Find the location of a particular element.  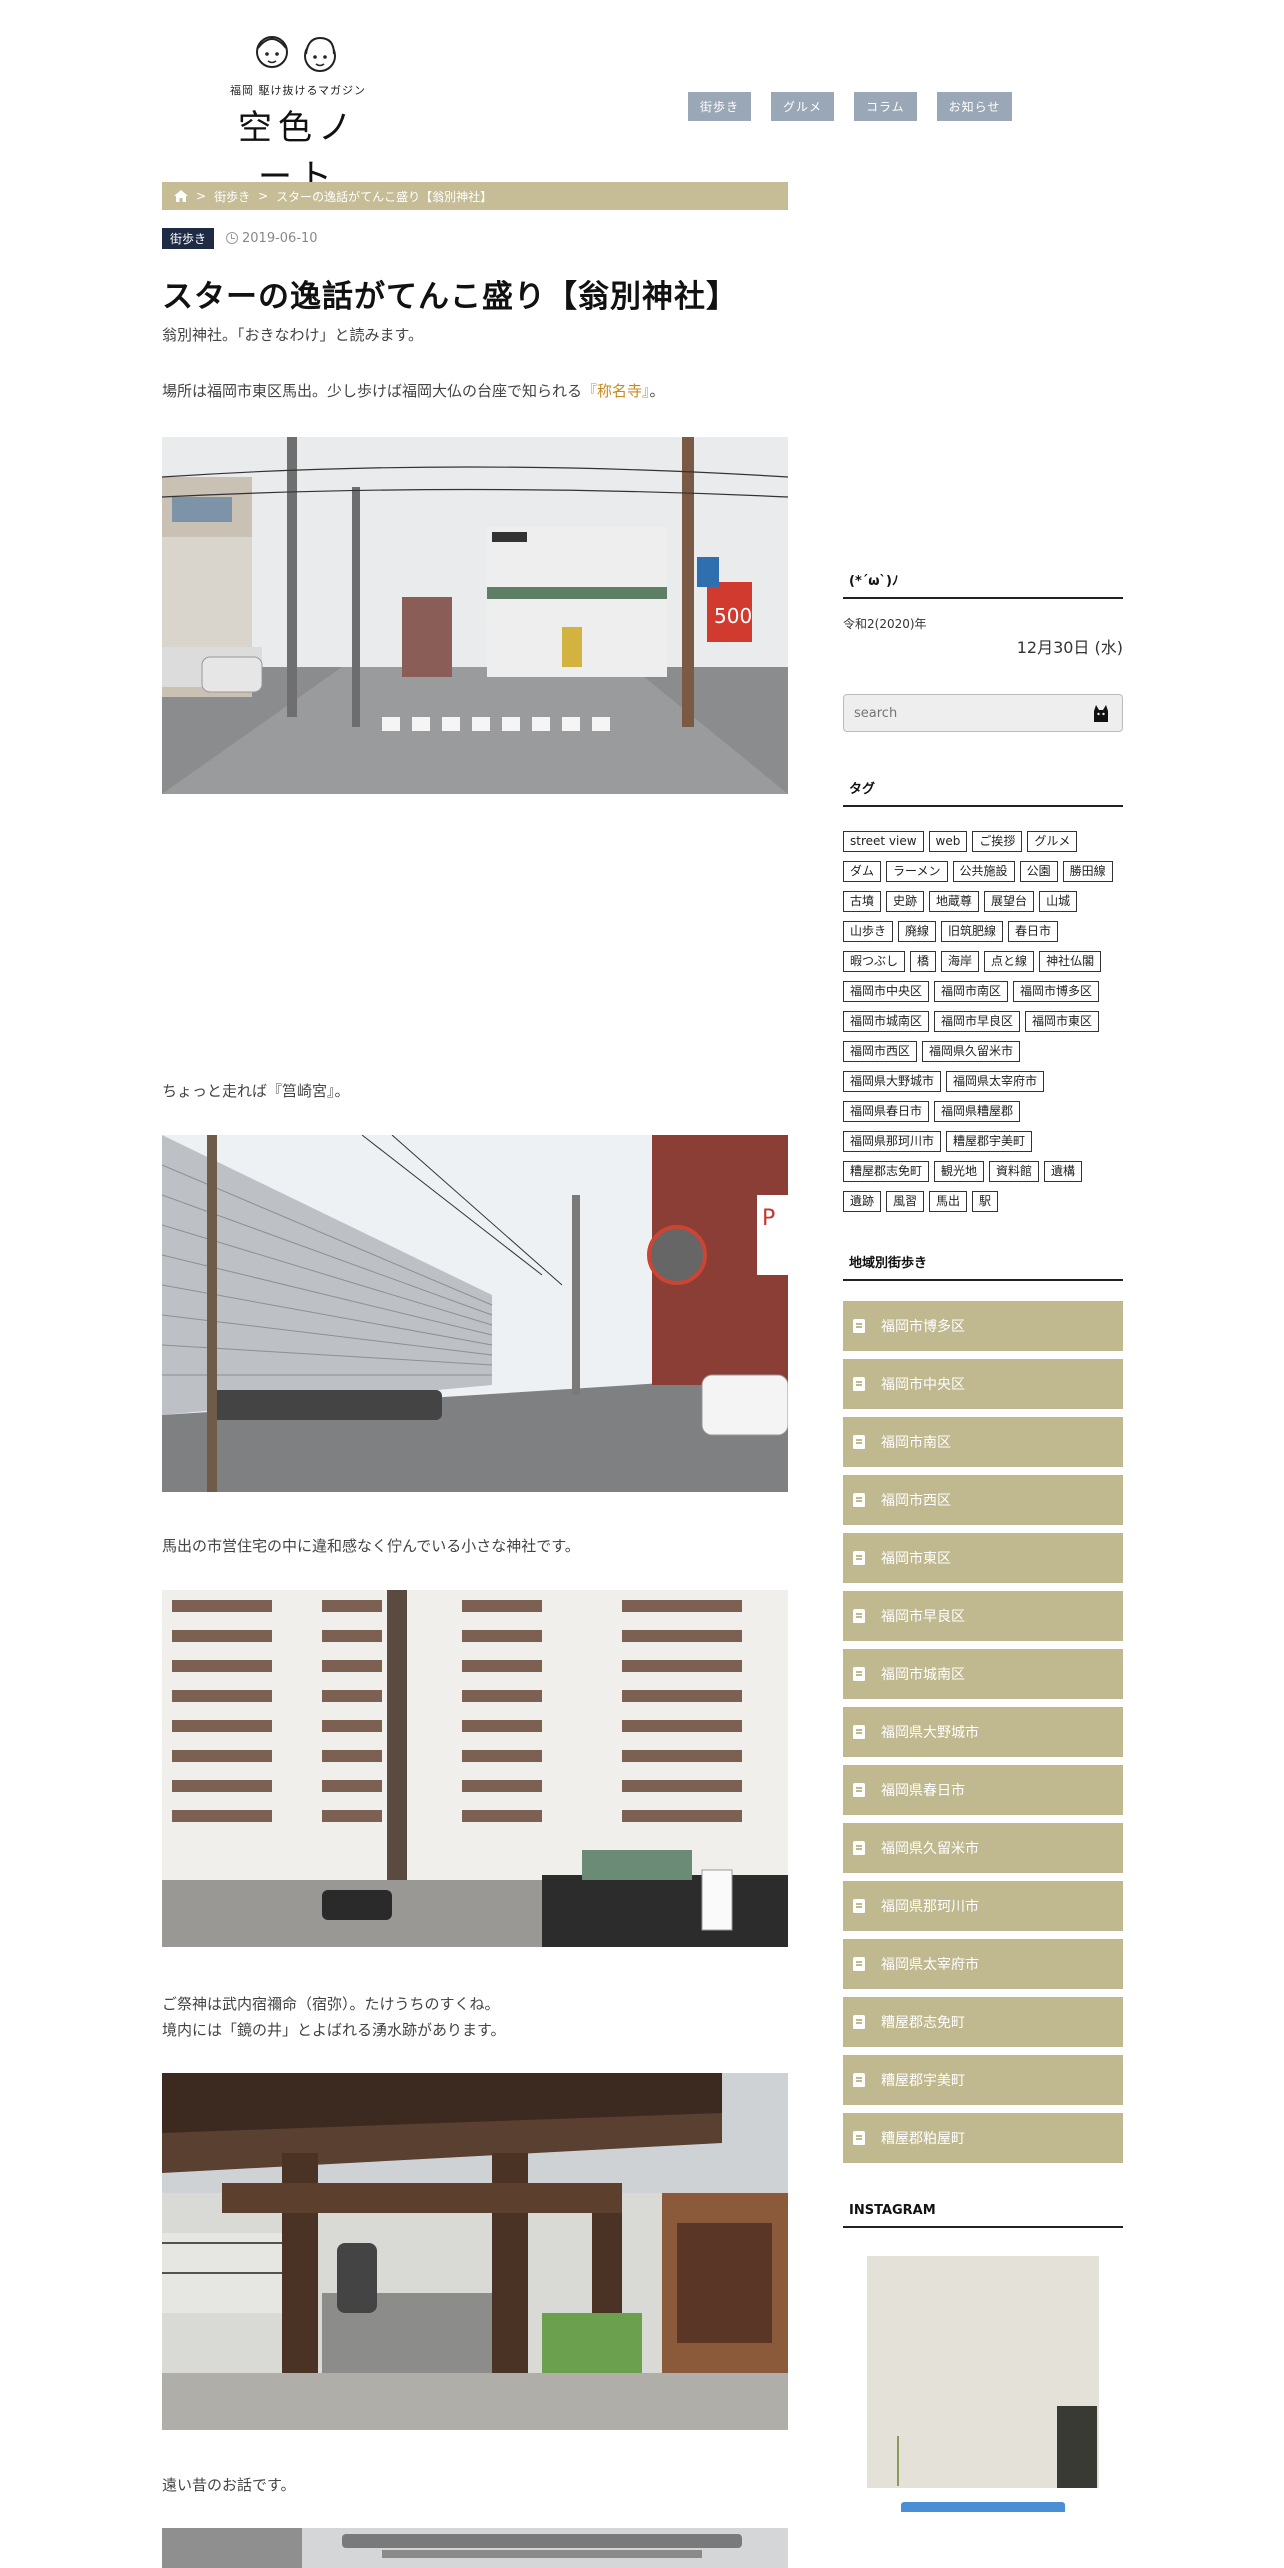

area-item: 福岡市西区 is located at coordinates (983, 1500).